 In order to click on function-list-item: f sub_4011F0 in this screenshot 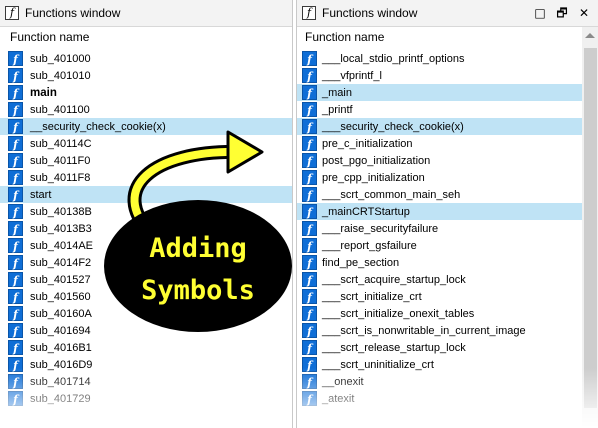, I will do `click(146, 160)`.